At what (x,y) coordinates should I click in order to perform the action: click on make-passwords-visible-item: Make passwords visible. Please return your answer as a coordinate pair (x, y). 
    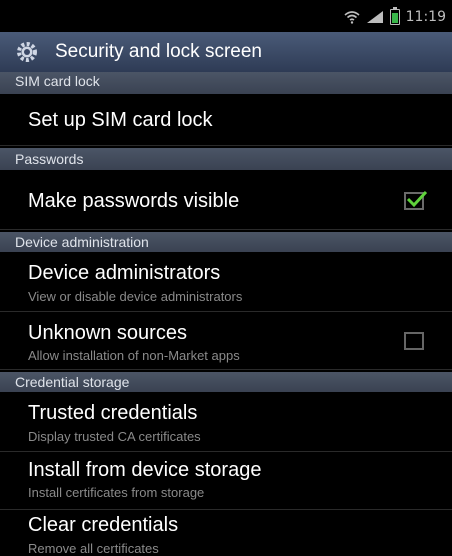
    Looking at the image, I should click on (226, 200).